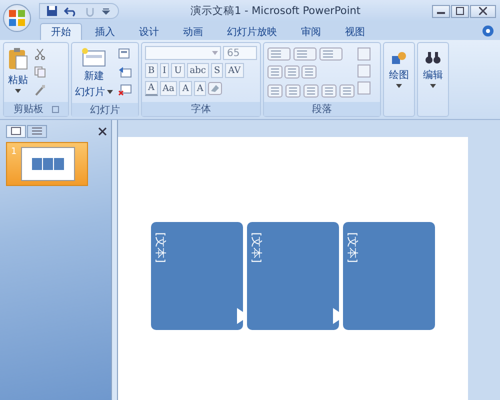 The height and width of the screenshot is (400, 500). I want to click on editing-button: 编辑, so click(433, 69).